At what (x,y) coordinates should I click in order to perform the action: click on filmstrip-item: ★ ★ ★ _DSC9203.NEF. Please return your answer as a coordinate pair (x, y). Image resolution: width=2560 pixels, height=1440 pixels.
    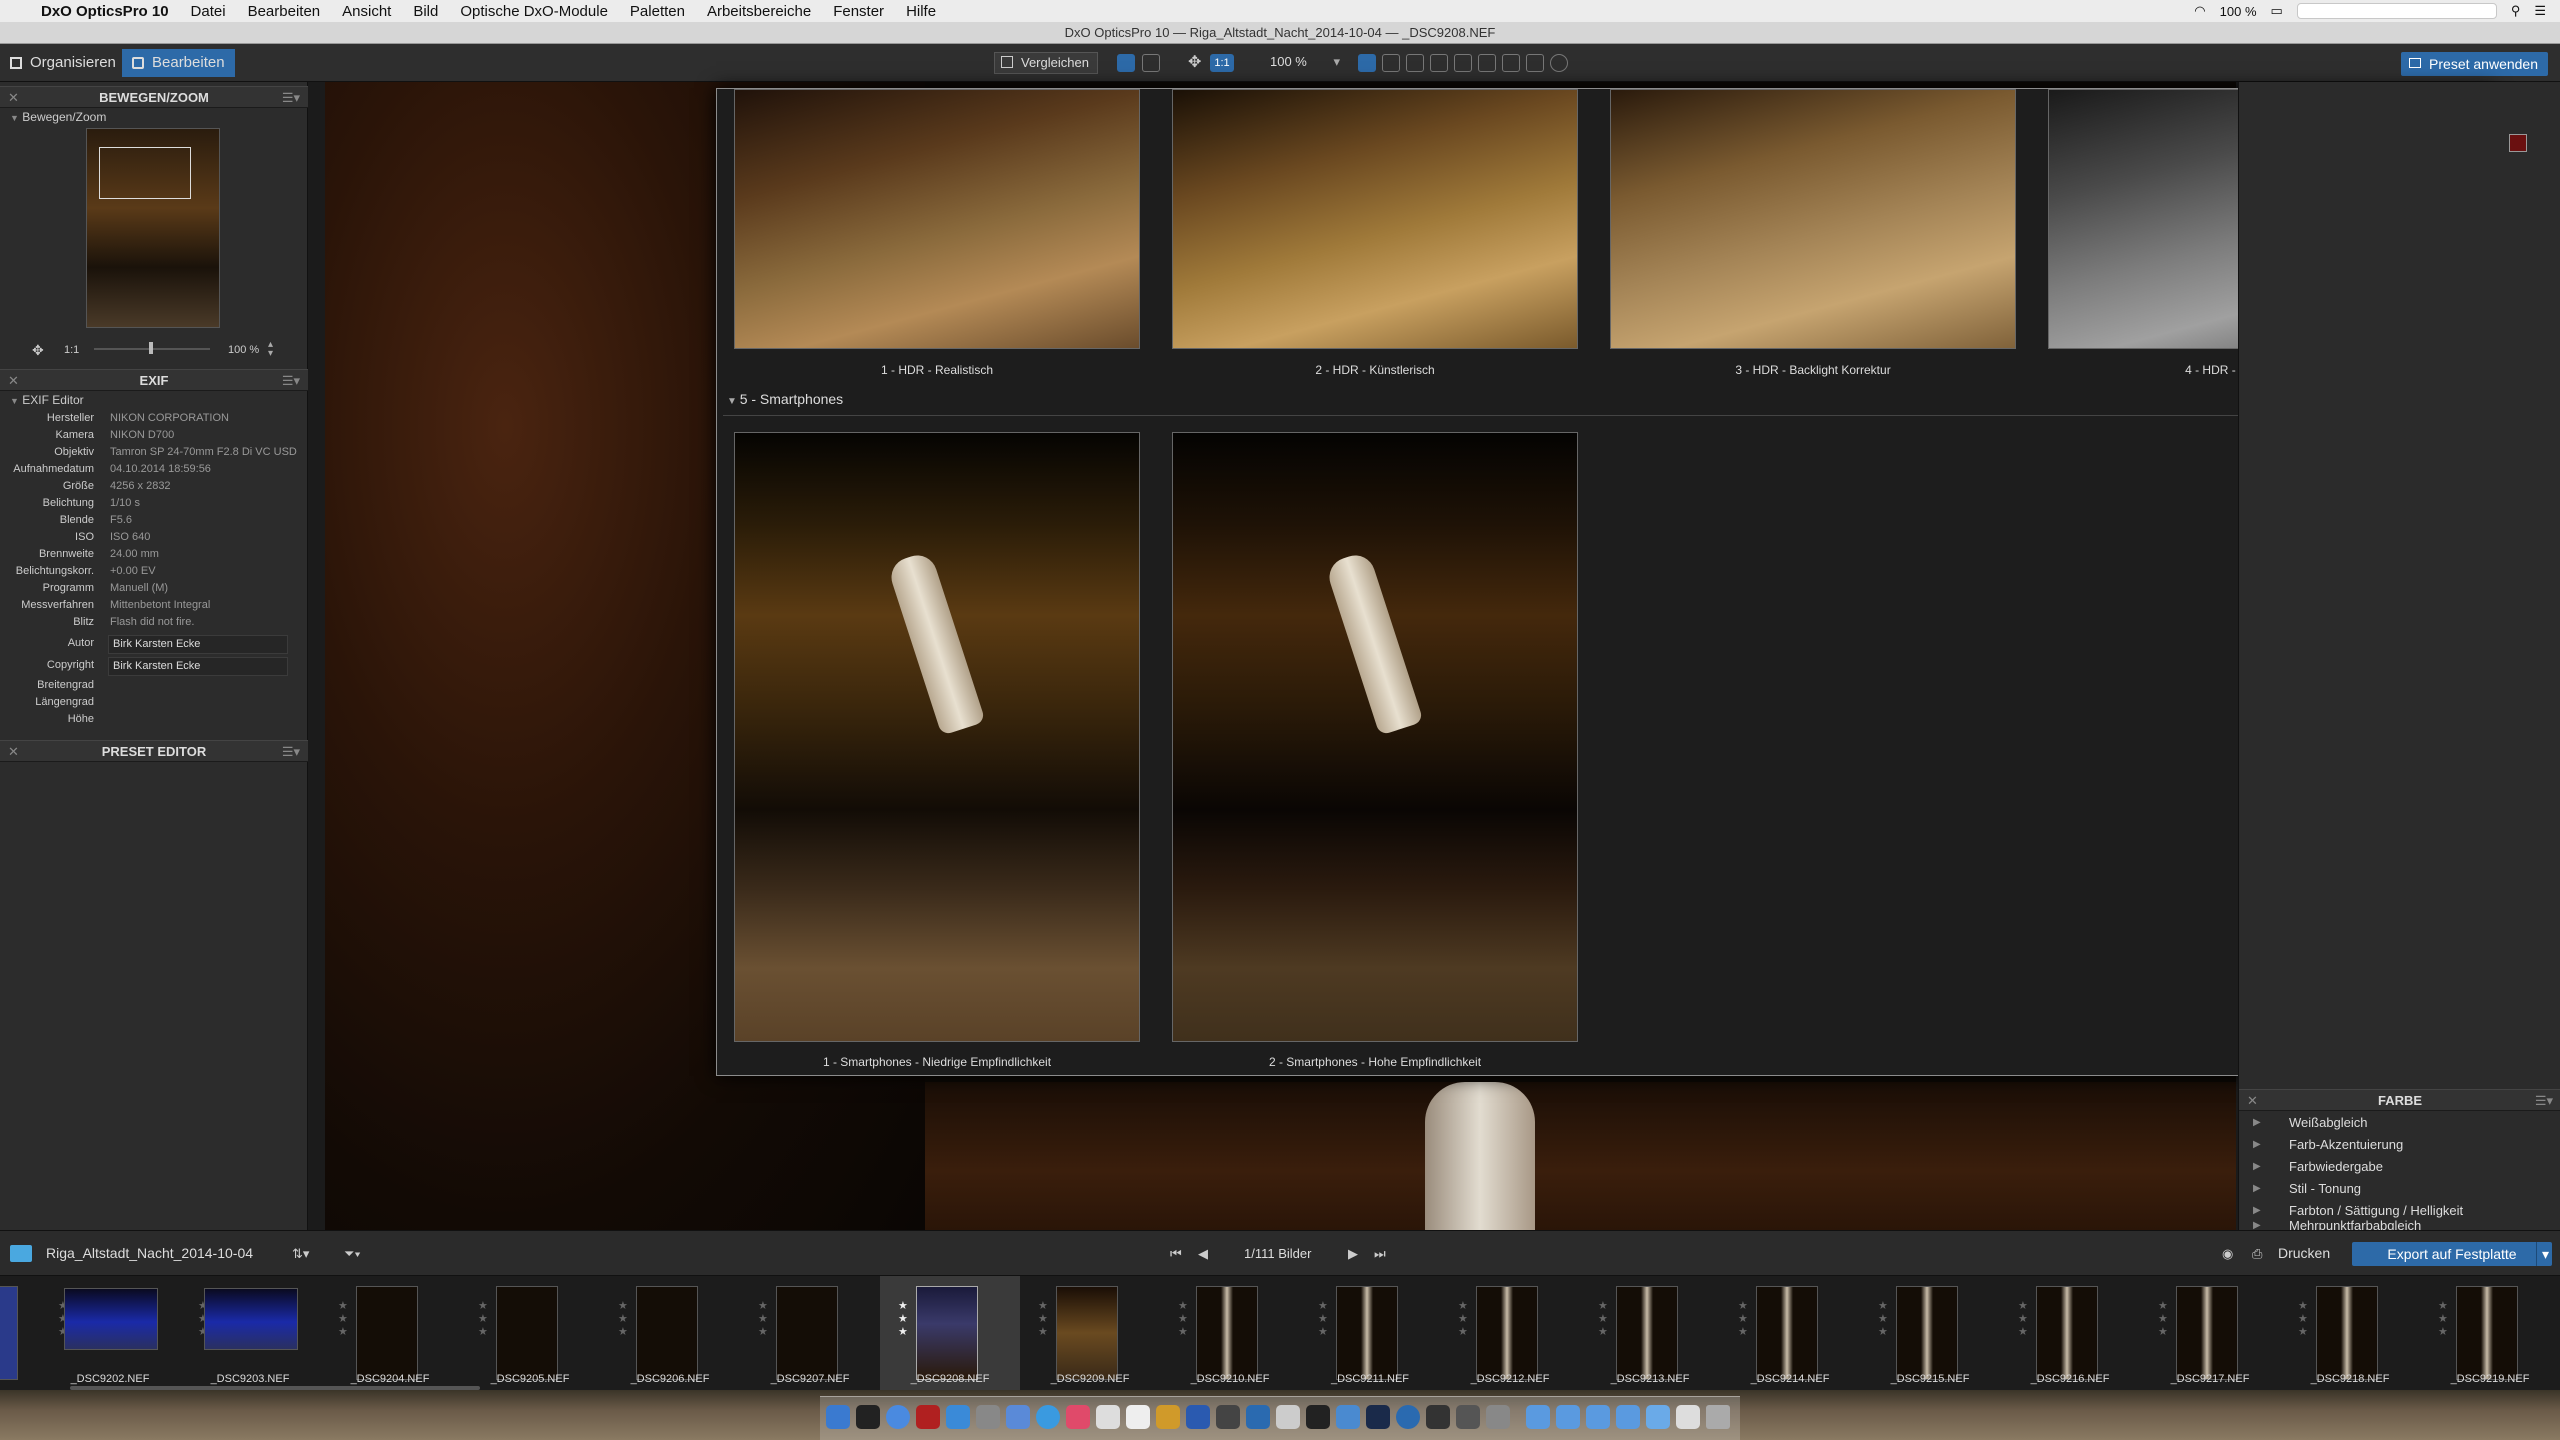
    Looking at the image, I should click on (250, 1333).